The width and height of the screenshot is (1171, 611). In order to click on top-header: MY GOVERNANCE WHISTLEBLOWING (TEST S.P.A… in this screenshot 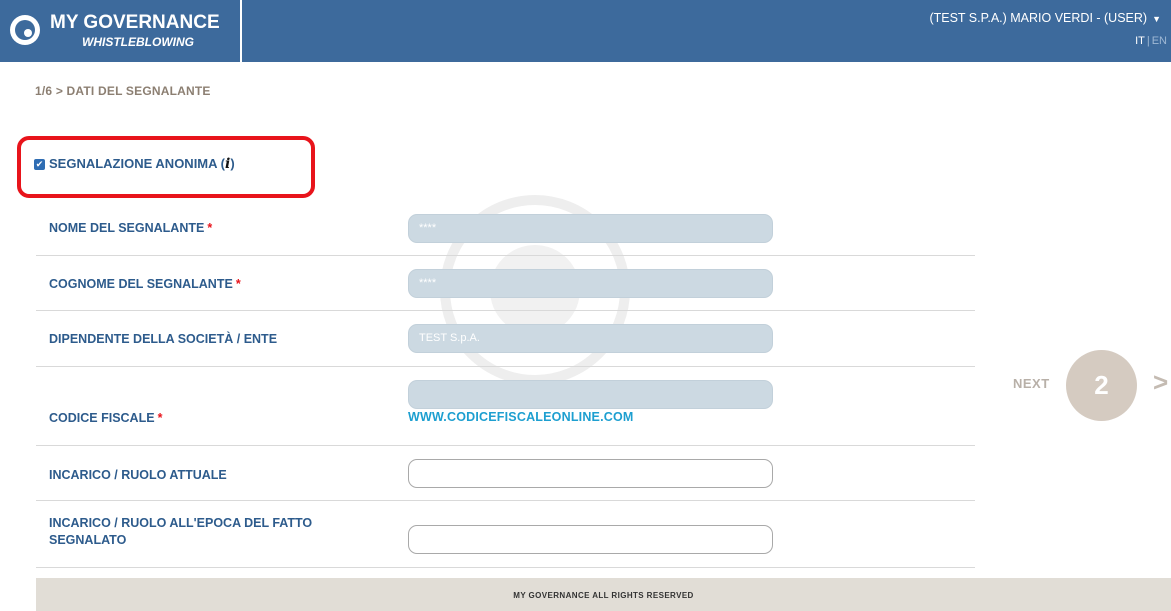, I will do `click(585, 31)`.